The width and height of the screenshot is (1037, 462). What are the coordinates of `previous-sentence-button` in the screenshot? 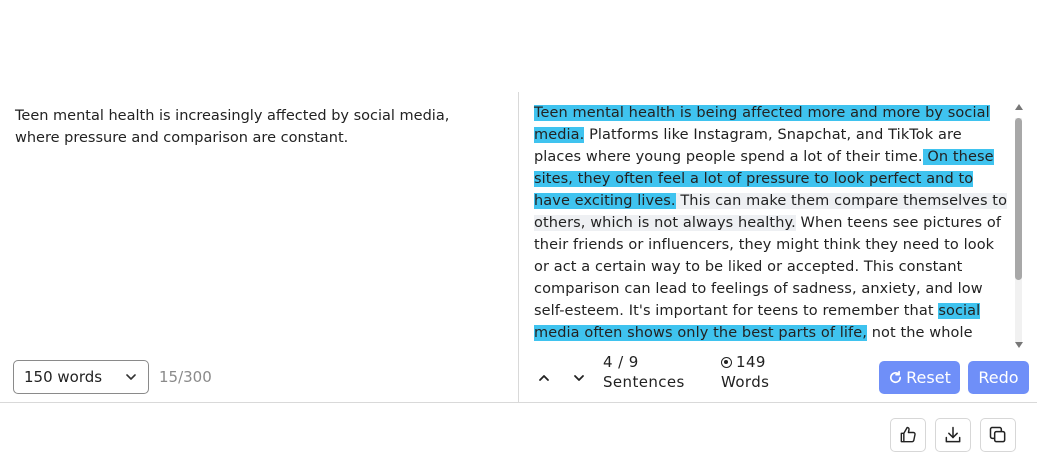 It's located at (544, 378).